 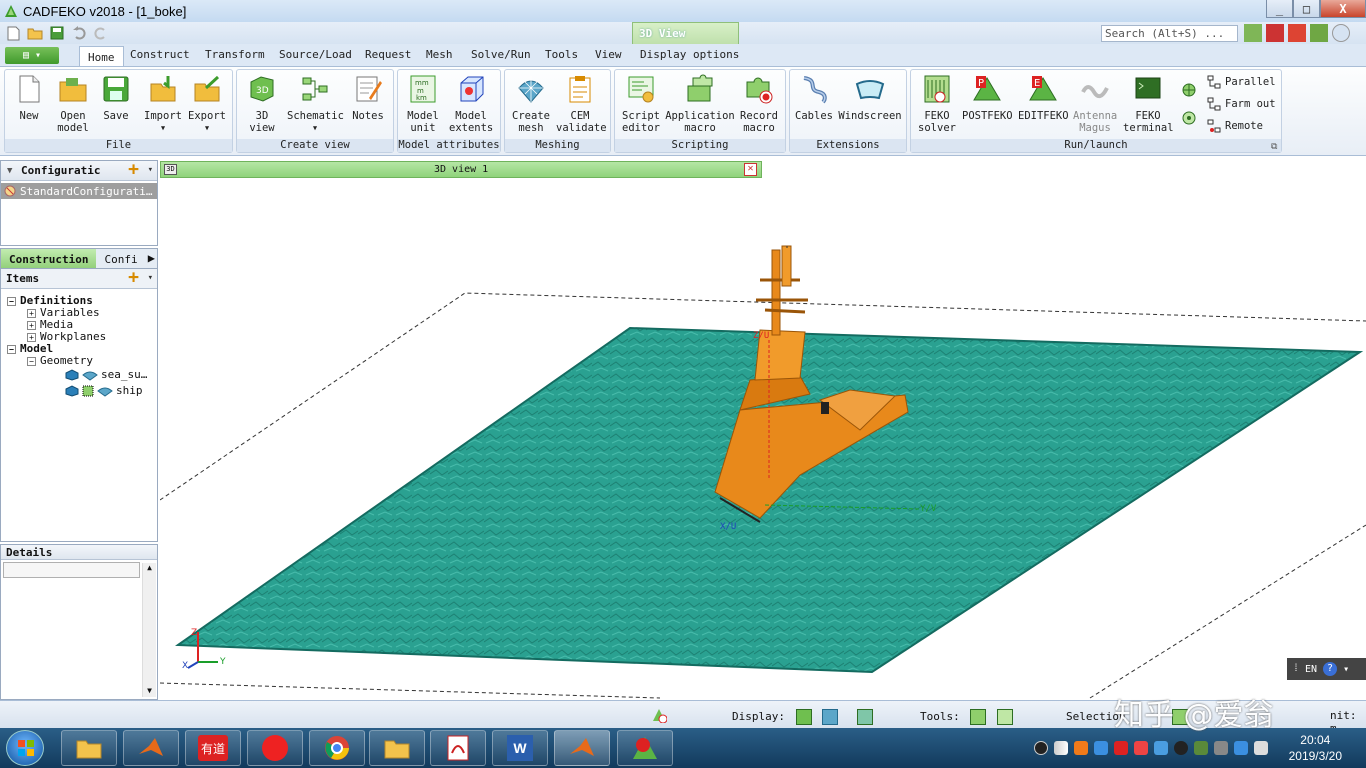 What do you see at coordinates (1241, 104) in the screenshot?
I see `farm-out-button: Farm out` at bounding box center [1241, 104].